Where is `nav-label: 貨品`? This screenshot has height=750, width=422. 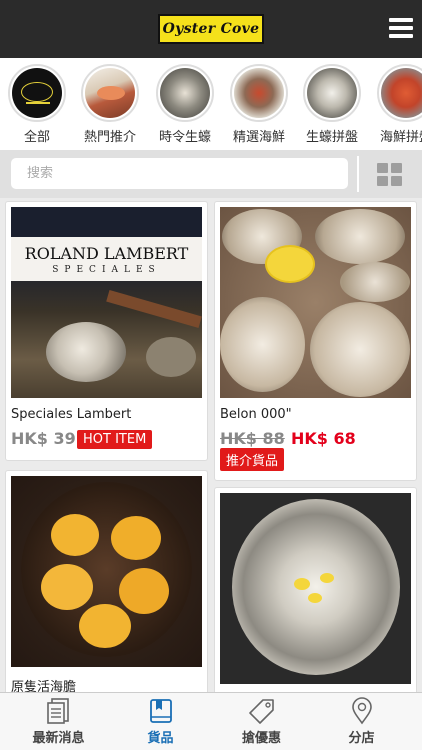 nav-label: 貨品 is located at coordinates (160, 738).